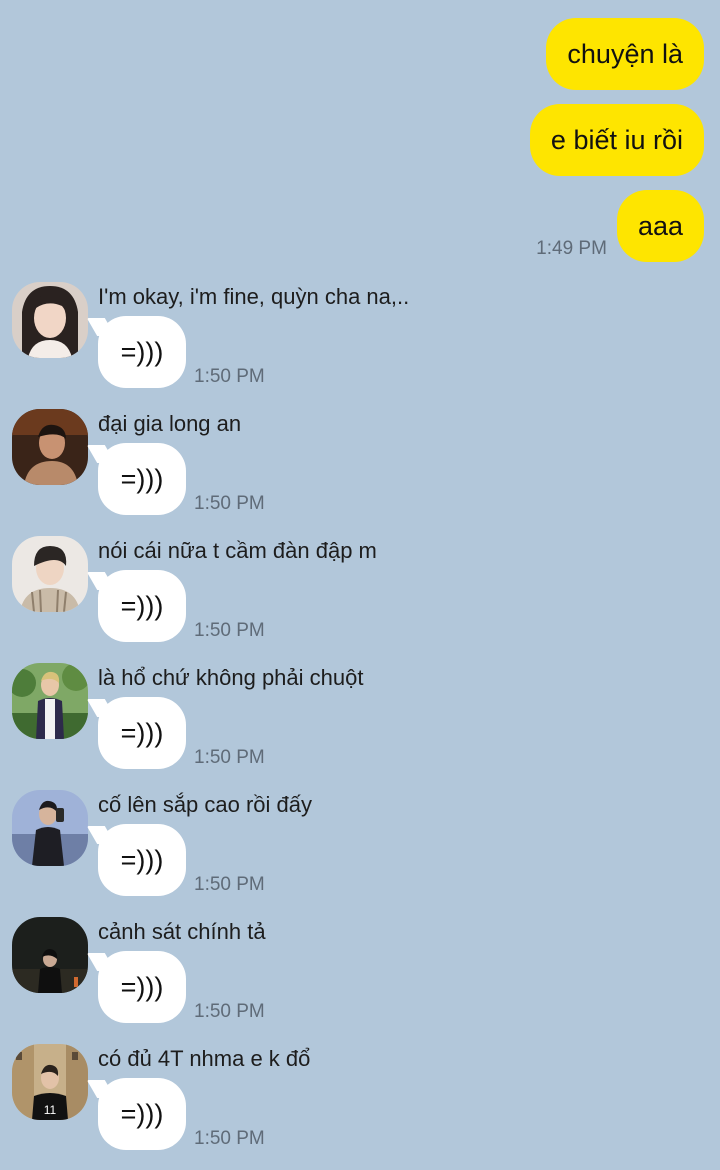 Image resolution: width=720 pixels, height=1170 pixels. I want to click on outgoing-bubble: aaa, so click(660, 226).